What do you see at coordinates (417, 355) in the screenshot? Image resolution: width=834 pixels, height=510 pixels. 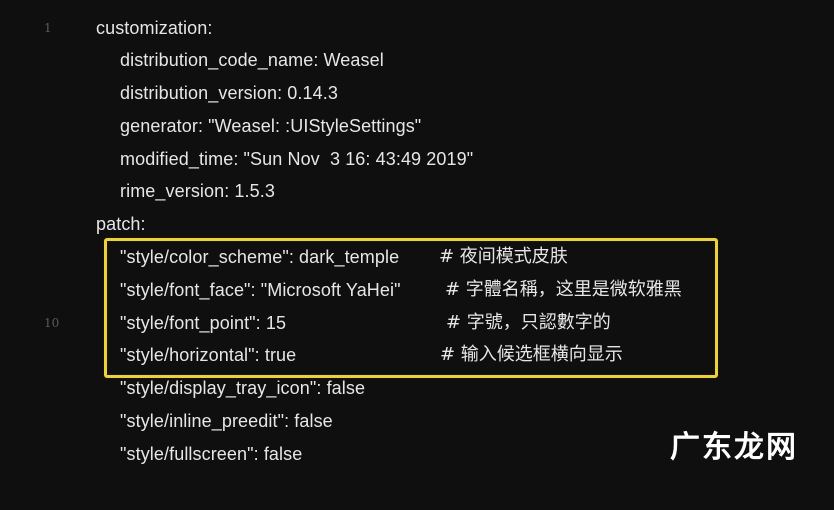 I see `code-line-11: "style/horizontal": true # 输入候选框横向显示` at bounding box center [417, 355].